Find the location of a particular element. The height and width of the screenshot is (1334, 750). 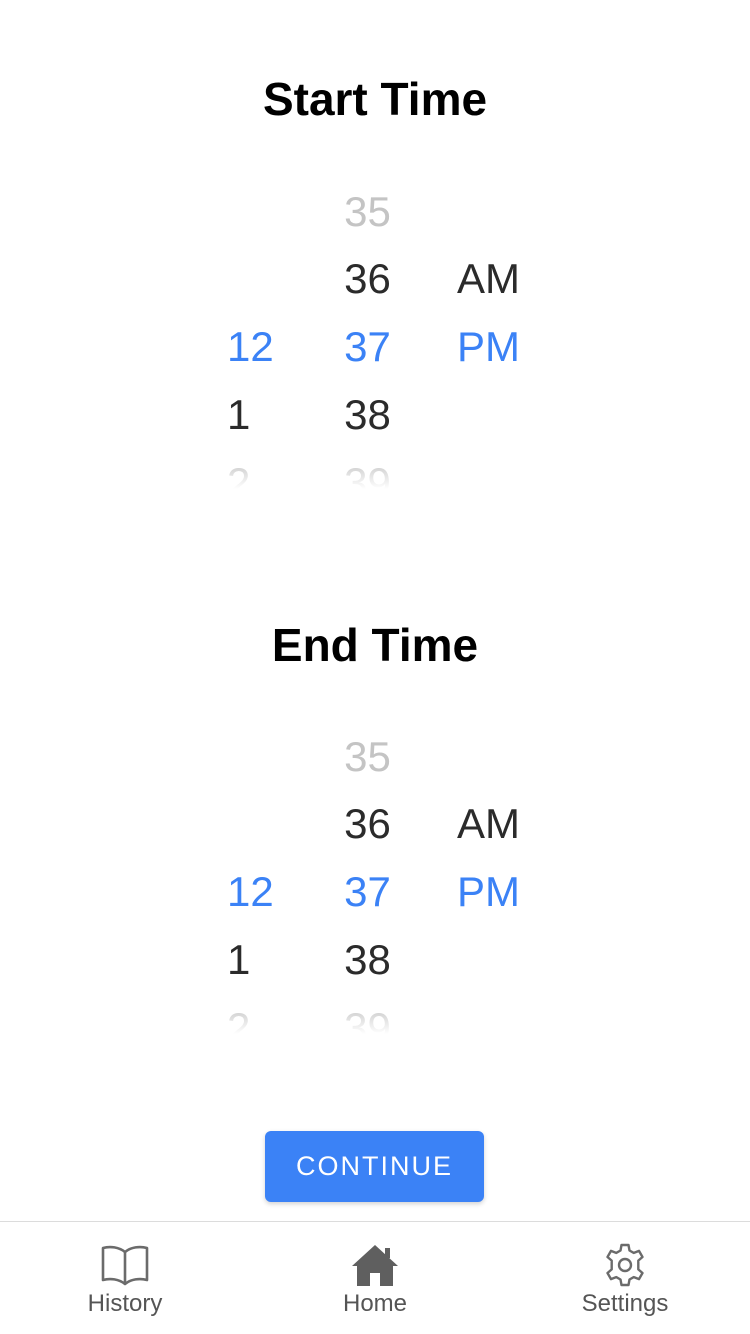

start-hour-selected: 12 is located at coordinates (250, 347).